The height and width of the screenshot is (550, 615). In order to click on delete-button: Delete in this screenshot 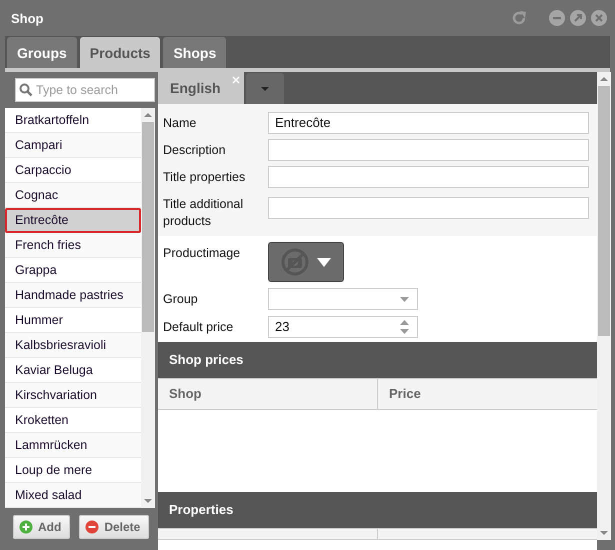, I will do `click(114, 527)`.